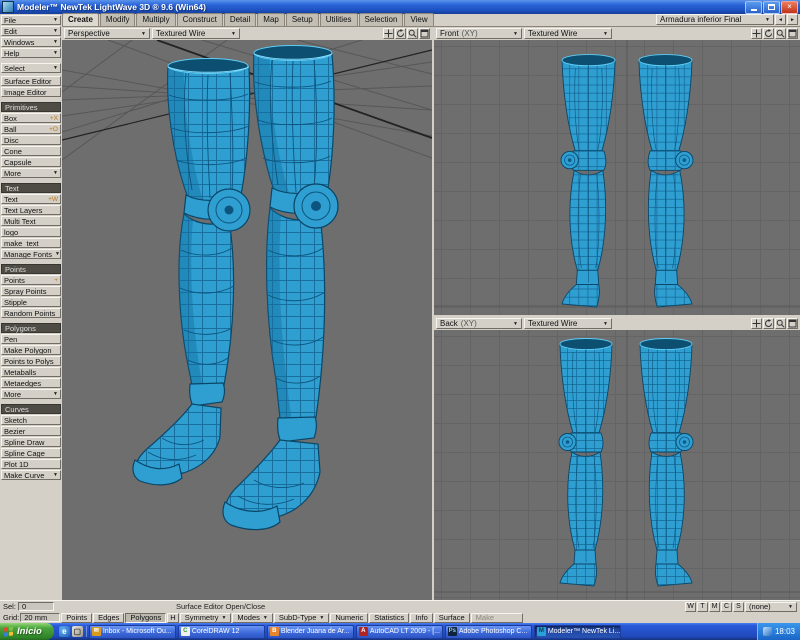  What do you see at coordinates (726, 606) in the screenshot?
I see `vmap-color-button: C` at bounding box center [726, 606].